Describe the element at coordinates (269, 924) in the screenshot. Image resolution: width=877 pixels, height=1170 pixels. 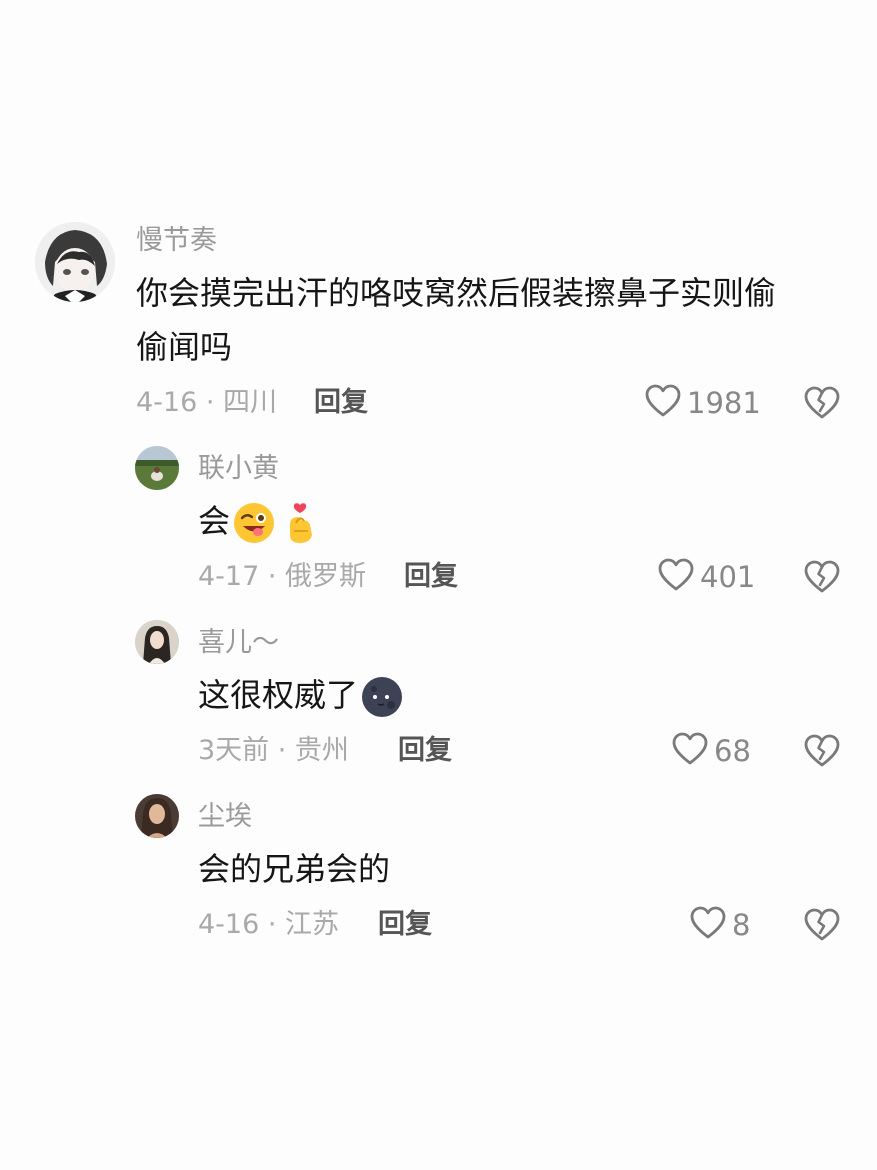
I see `comment-meta: 4-16 · 江苏` at that location.